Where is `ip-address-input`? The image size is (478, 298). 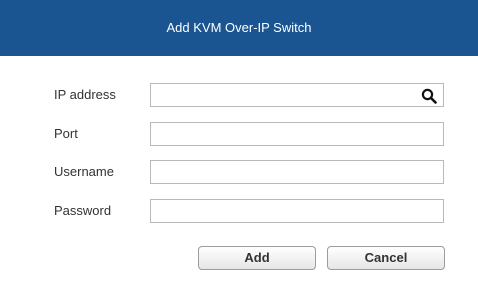
ip-address-input is located at coordinates (297, 95).